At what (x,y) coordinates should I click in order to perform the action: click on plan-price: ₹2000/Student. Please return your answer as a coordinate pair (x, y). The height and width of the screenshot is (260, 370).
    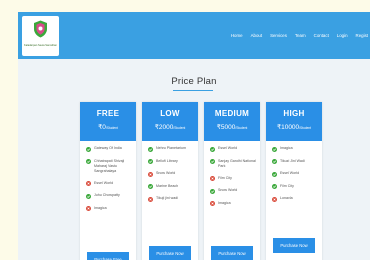
    Looking at the image, I should click on (170, 127).